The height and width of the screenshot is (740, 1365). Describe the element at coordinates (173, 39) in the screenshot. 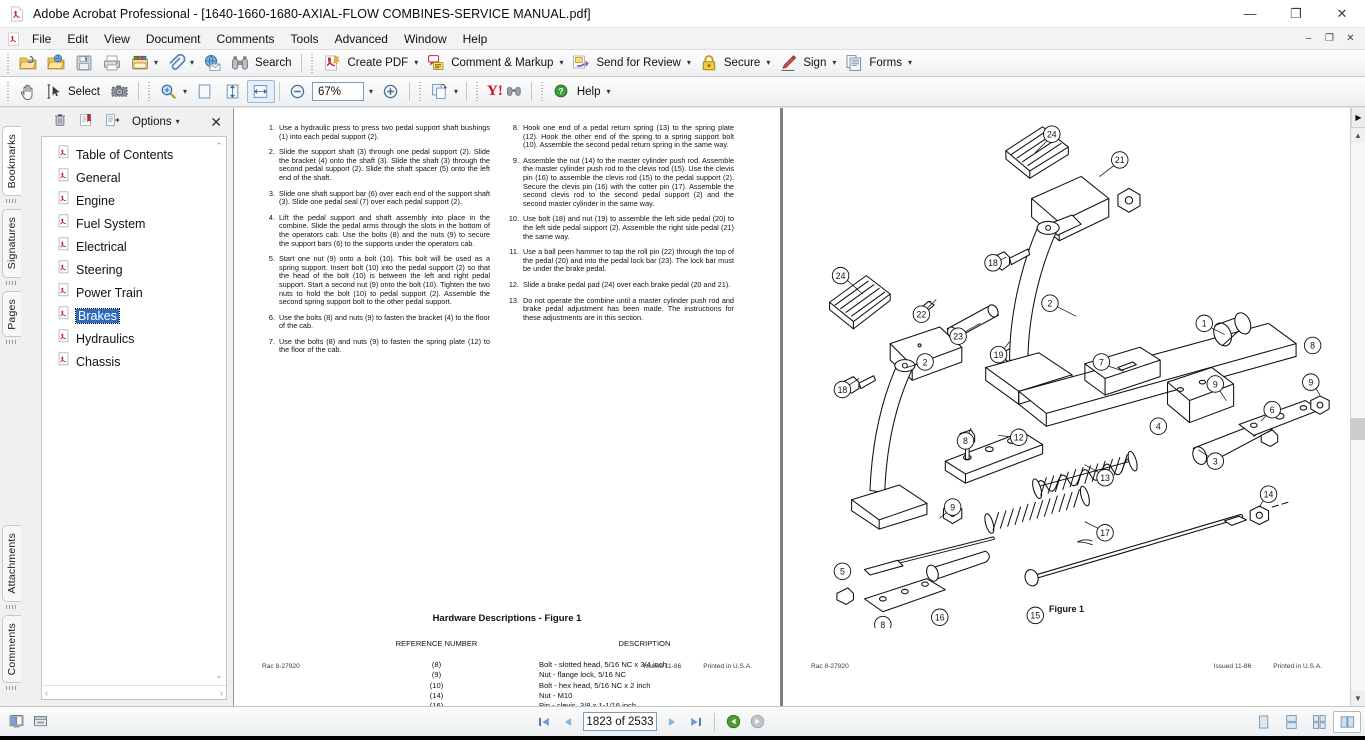

I see `menu-item-document: Document` at that location.